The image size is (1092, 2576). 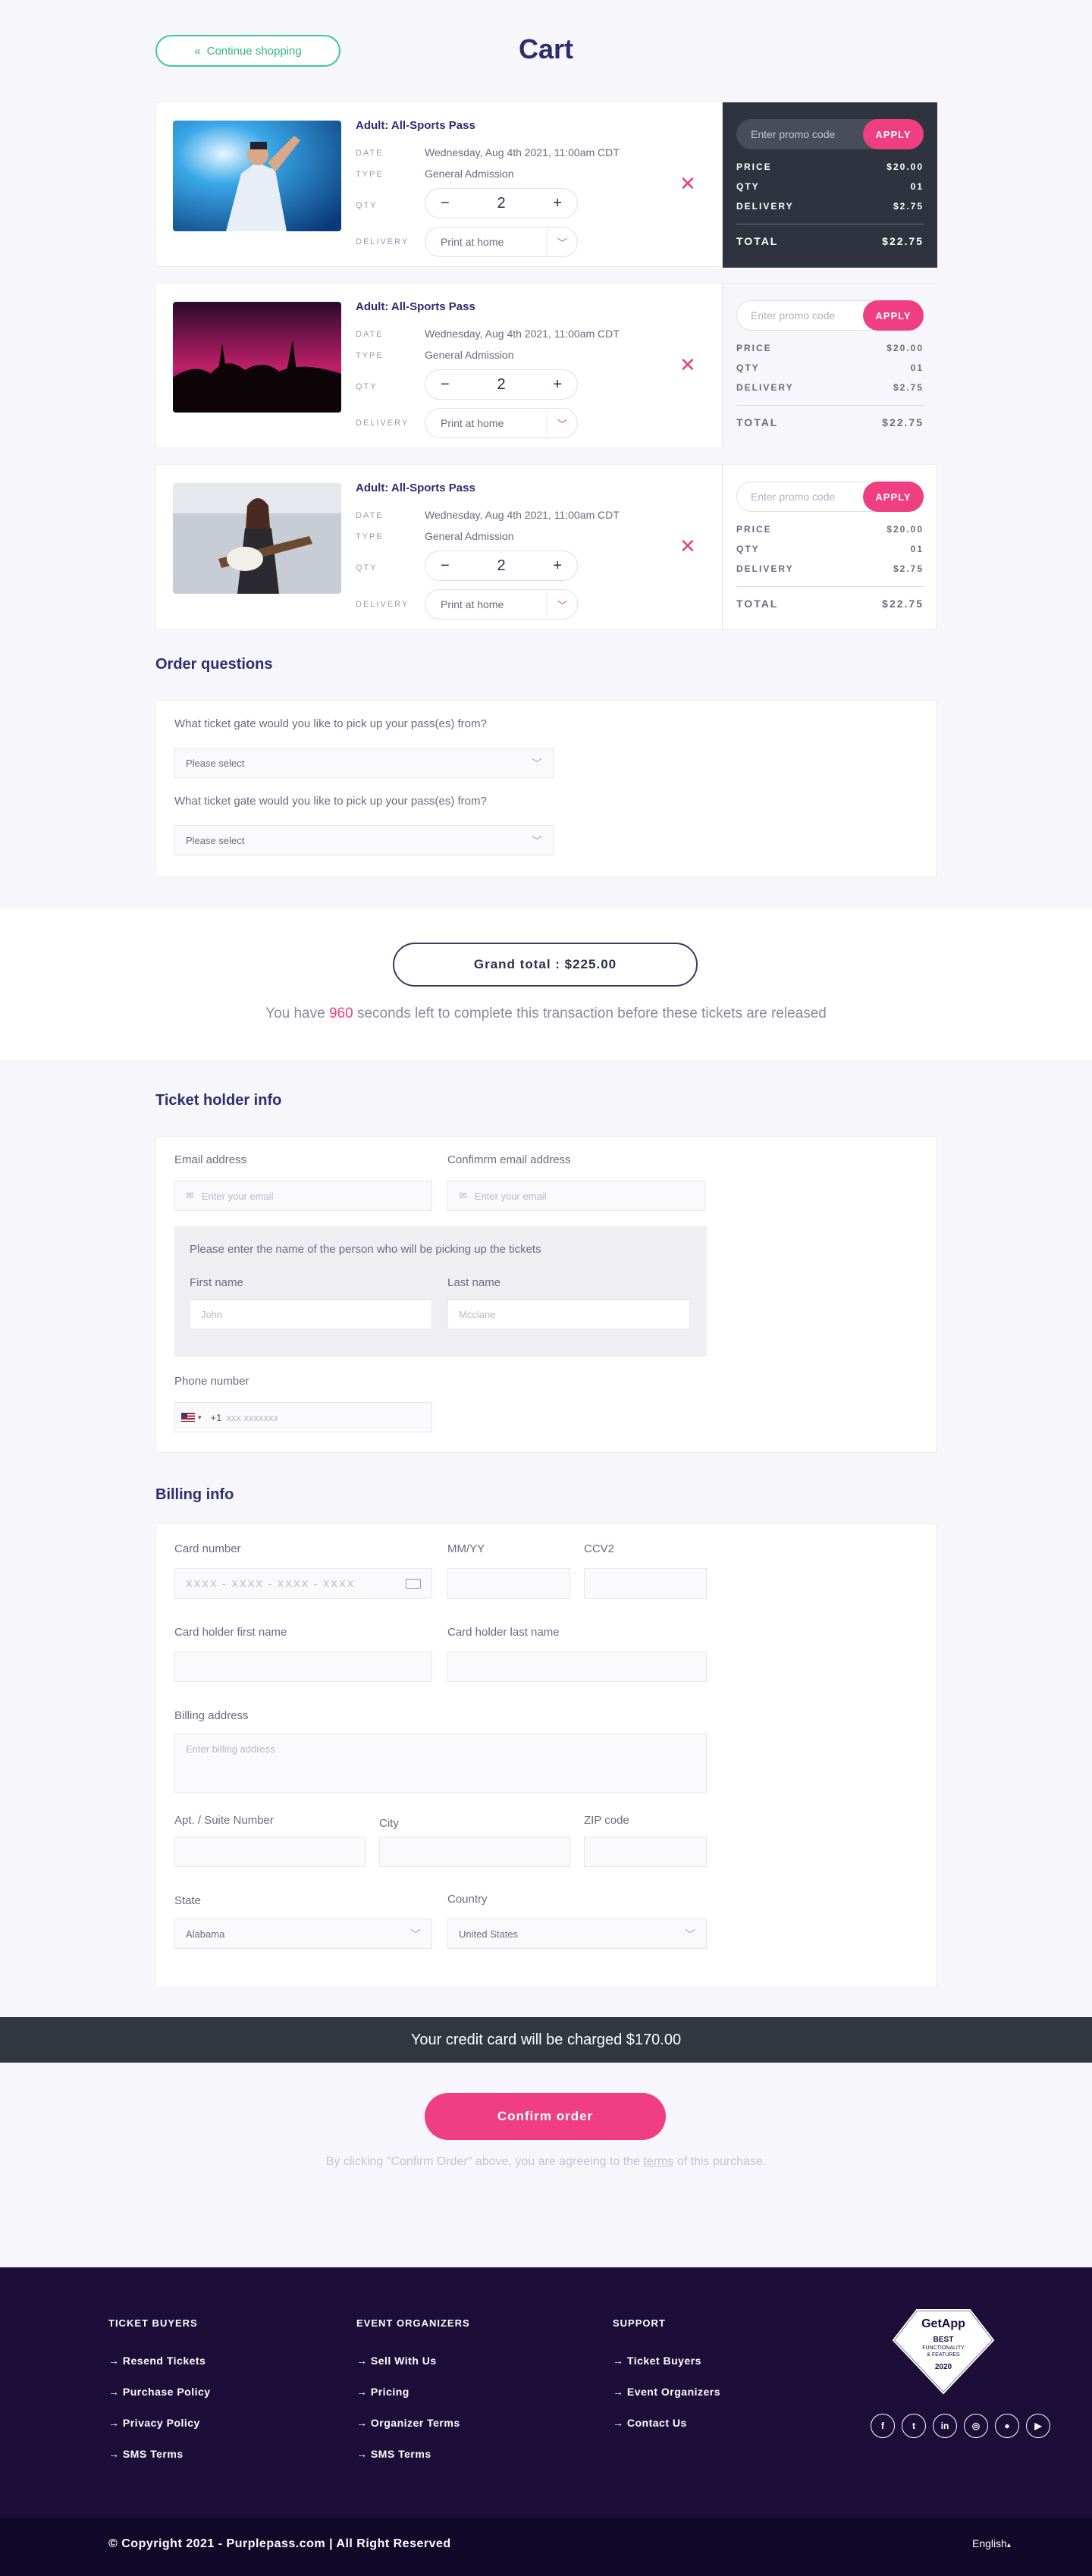 What do you see at coordinates (237, 1196) in the screenshot?
I see `email-placeholder: Enter your email` at bounding box center [237, 1196].